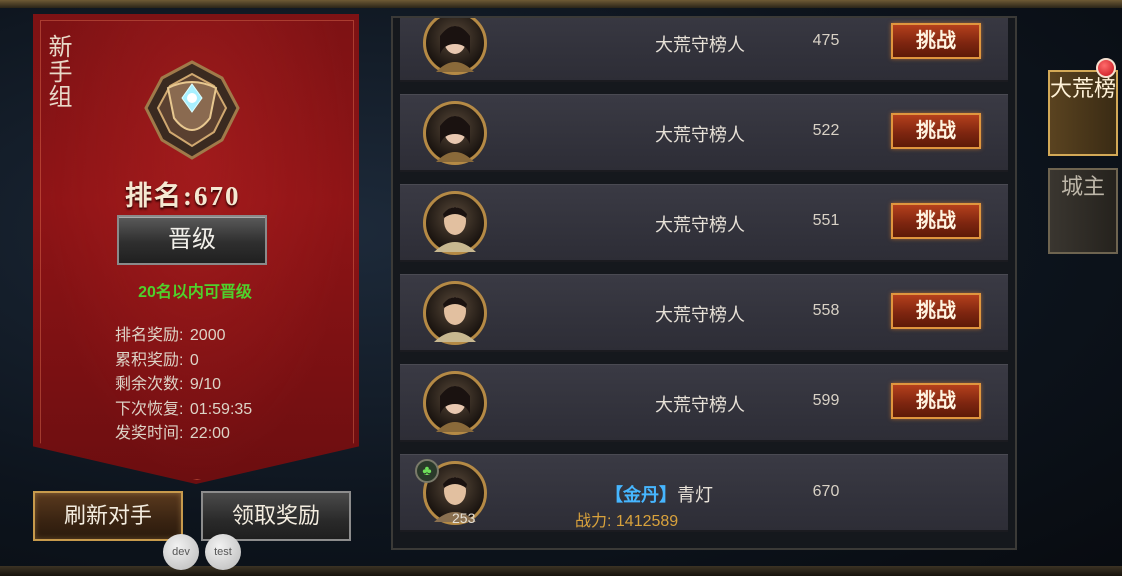  Describe the element at coordinates (195, 292) in the screenshot. I see `promote-note: 20名以内可晋级` at that location.